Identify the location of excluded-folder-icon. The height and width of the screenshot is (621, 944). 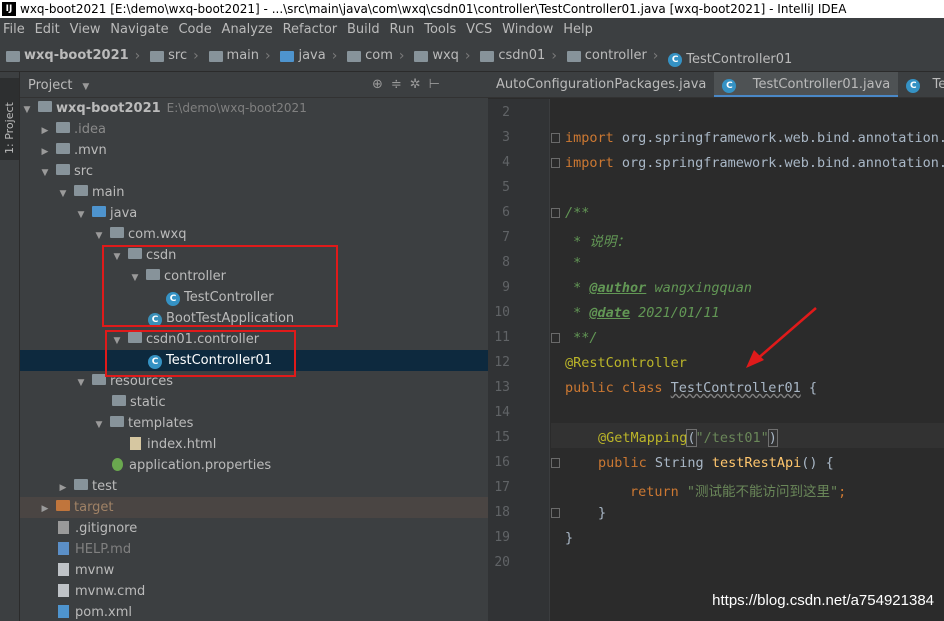
(63, 505).